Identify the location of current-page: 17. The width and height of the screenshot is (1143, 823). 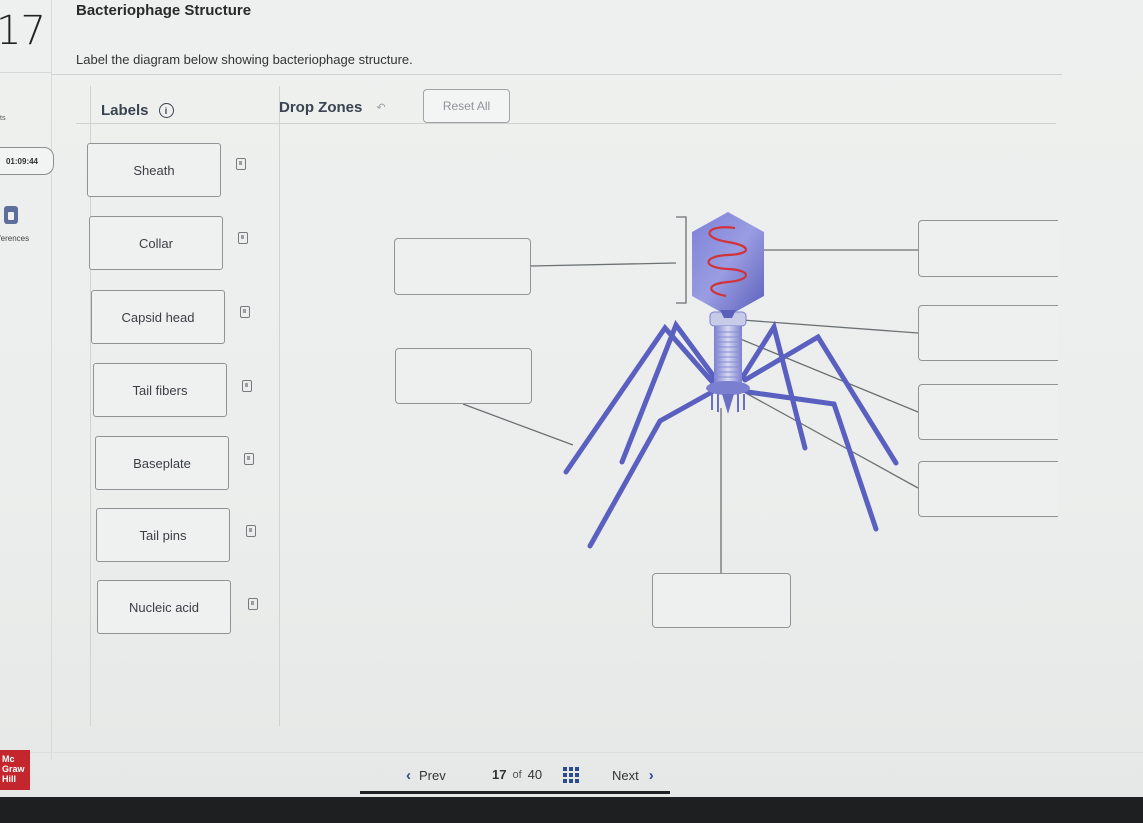
(499, 774).